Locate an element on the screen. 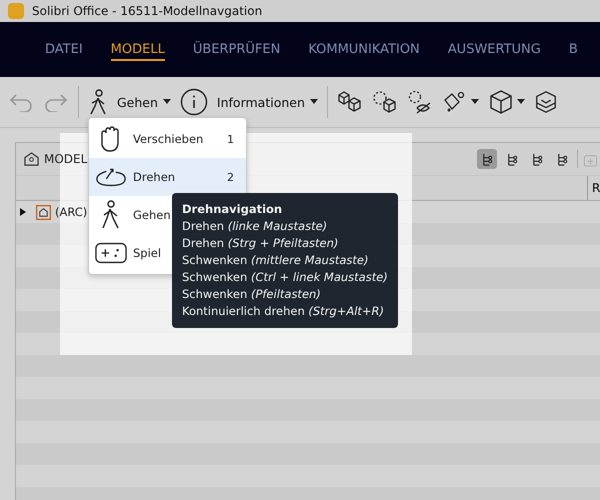 This screenshot has height=500, width=600. tree-view-button is located at coordinates (487, 159).